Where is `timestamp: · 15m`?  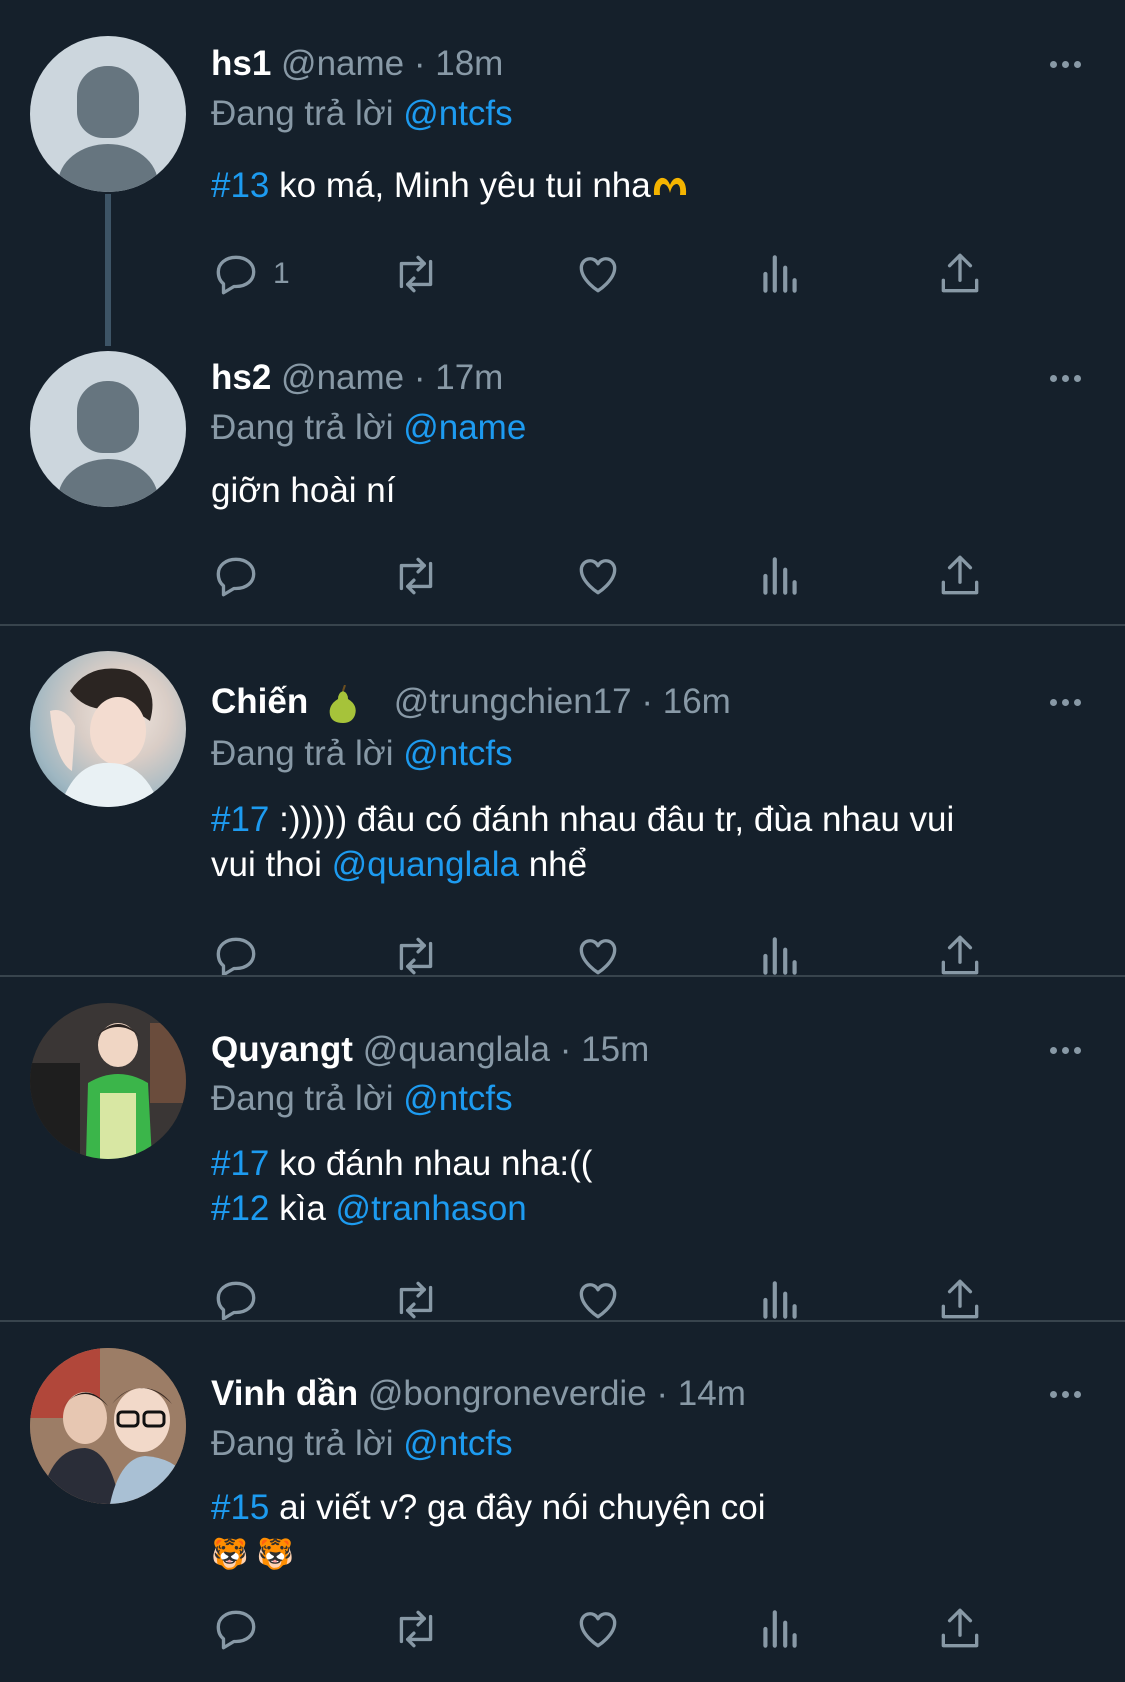
timestamp: · 15m is located at coordinates (604, 1049).